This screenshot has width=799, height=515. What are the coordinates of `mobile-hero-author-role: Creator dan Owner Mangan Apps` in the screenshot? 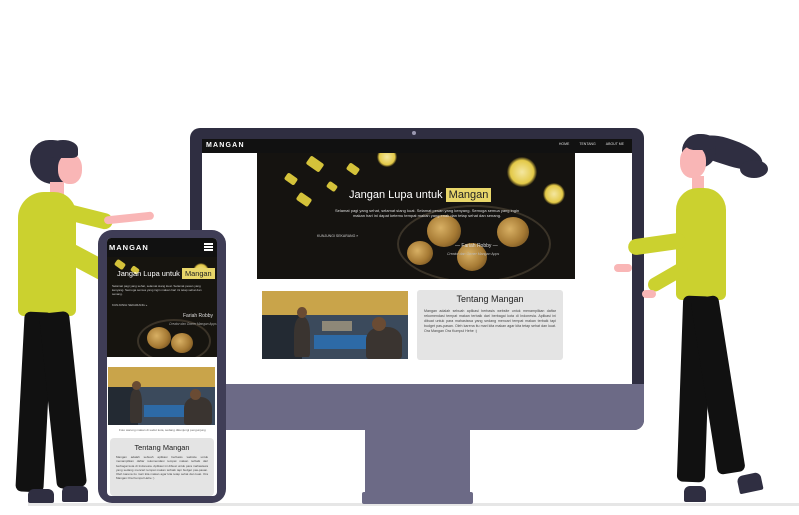 It's located at (193, 324).